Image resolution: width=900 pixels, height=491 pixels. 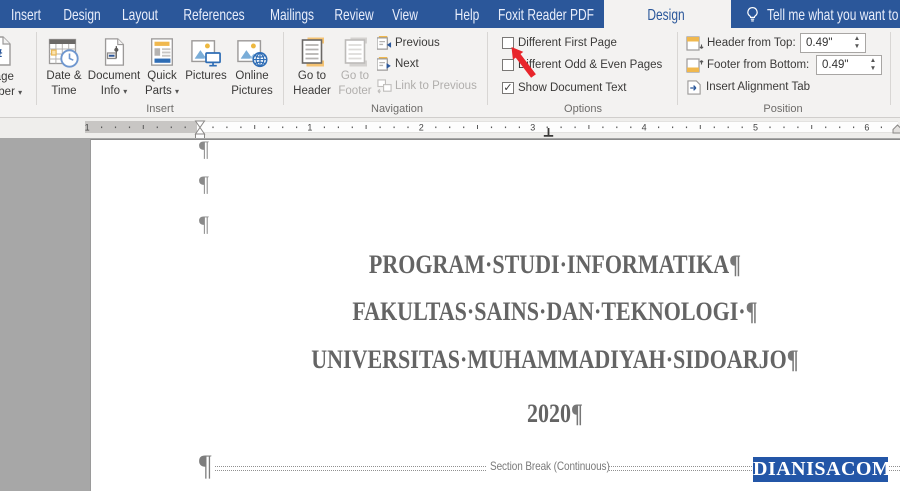 I want to click on svg-text: 5, so click(x=755, y=128).